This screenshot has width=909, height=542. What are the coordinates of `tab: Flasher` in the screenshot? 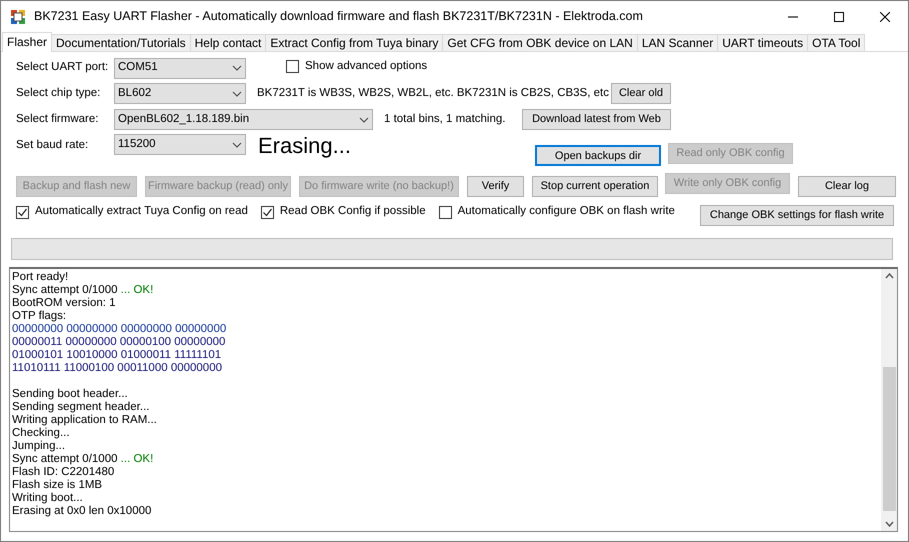 It's located at (27, 42).